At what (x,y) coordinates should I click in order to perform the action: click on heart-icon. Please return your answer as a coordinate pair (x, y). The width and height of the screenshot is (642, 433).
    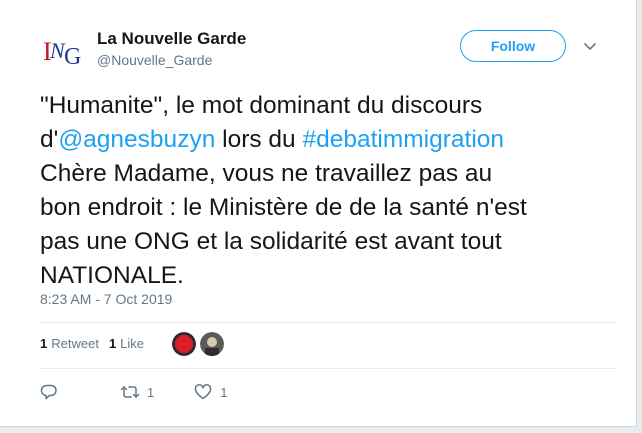
    Looking at the image, I should click on (203, 392).